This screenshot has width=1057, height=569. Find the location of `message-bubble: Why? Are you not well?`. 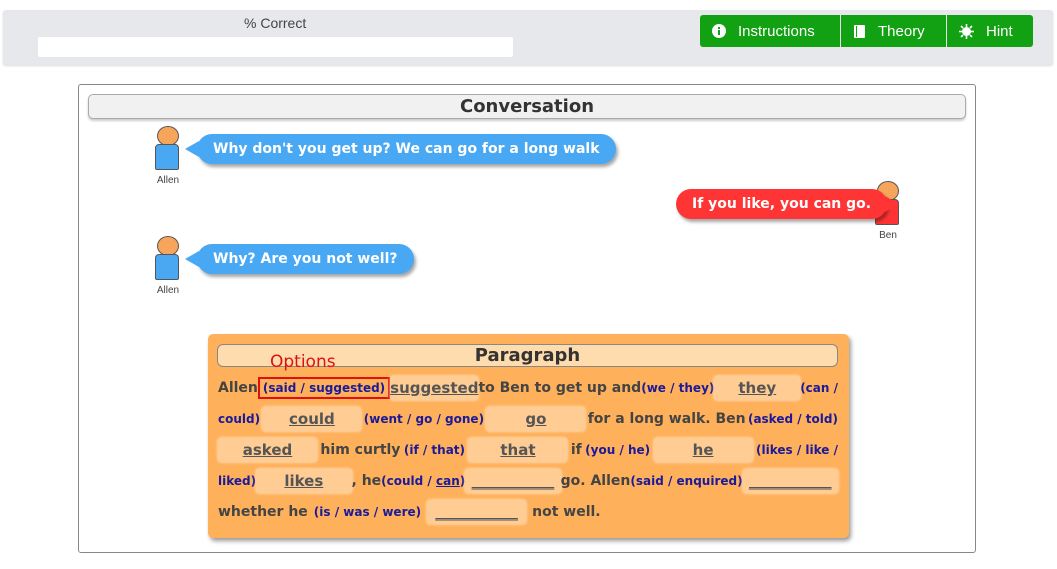

message-bubble: Why? Are you not well? is located at coordinates (299, 259).